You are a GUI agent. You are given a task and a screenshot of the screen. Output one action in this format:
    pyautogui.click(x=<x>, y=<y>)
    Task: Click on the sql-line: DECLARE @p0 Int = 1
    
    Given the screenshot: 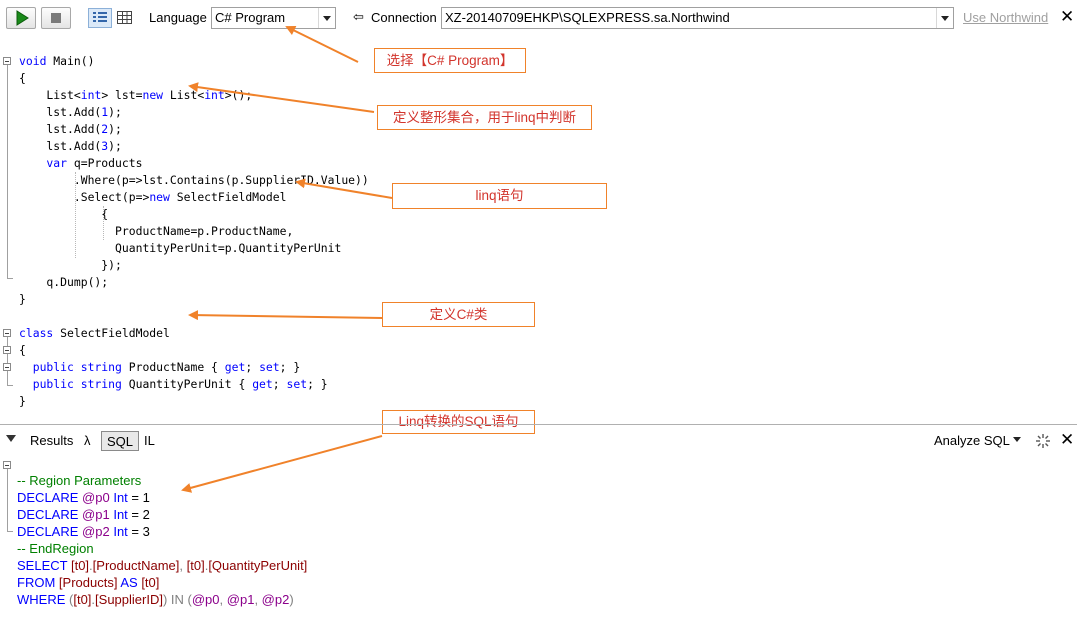 What is the action you would take?
    pyautogui.click(x=83, y=497)
    